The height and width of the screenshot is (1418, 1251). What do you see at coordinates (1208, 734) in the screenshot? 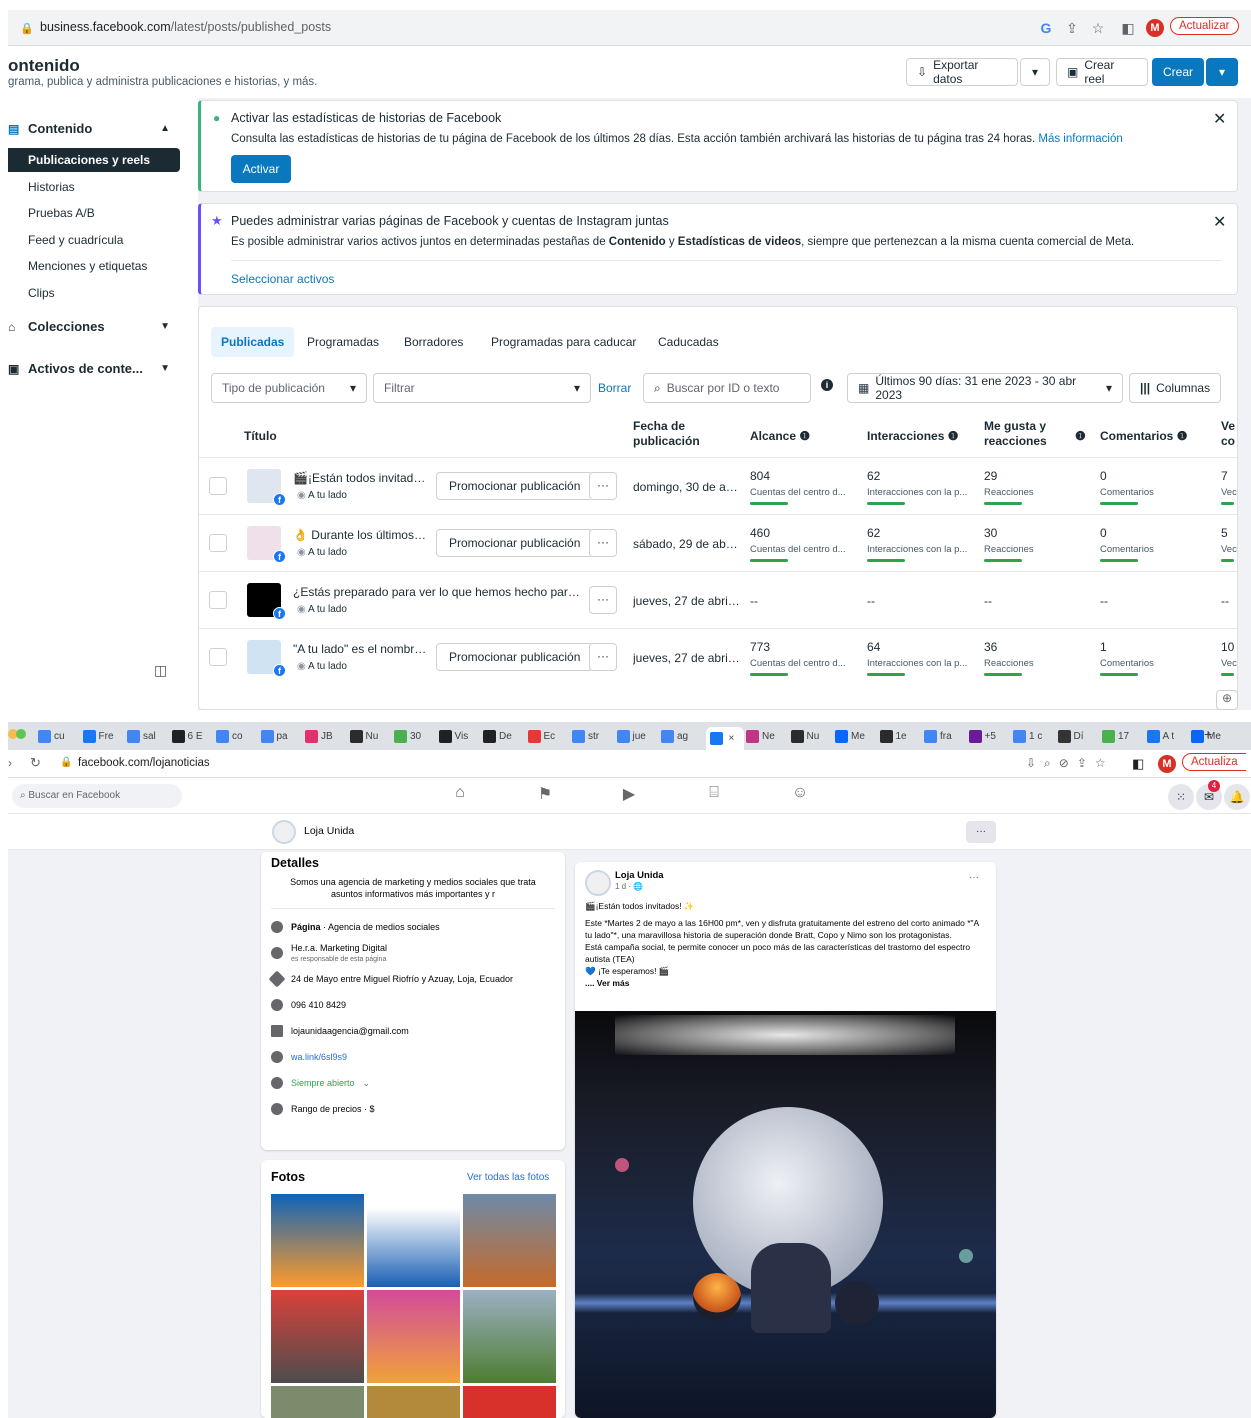
I see `new-tab-button: +` at bounding box center [1208, 734].